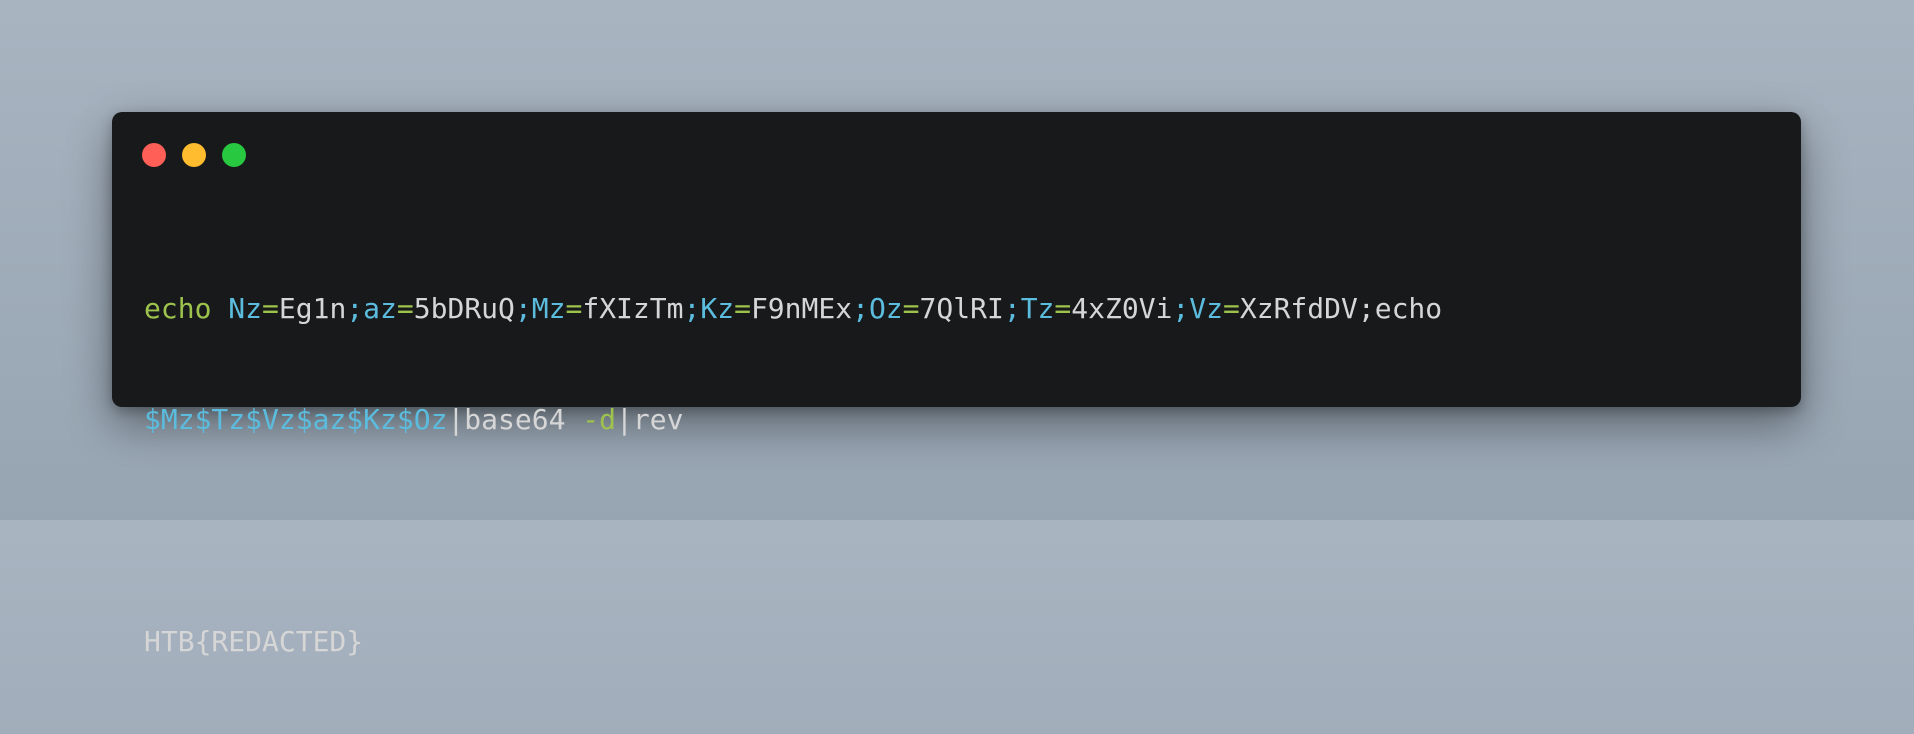 This screenshot has height=734, width=1914. What do you see at coordinates (717, 308) in the screenshot?
I see `code-token: Kz` at bounding box center [717, 308].